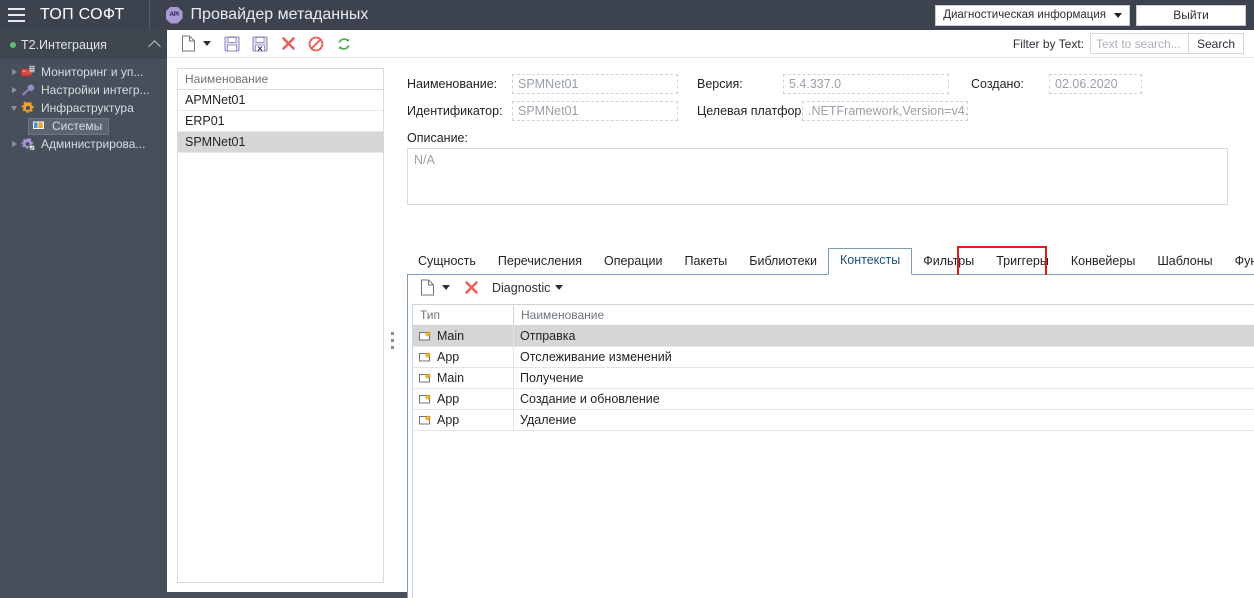 This screenshot has width=1254, height=598. I want to click on tab-libraries: Библиотеки, so click(783, 262).